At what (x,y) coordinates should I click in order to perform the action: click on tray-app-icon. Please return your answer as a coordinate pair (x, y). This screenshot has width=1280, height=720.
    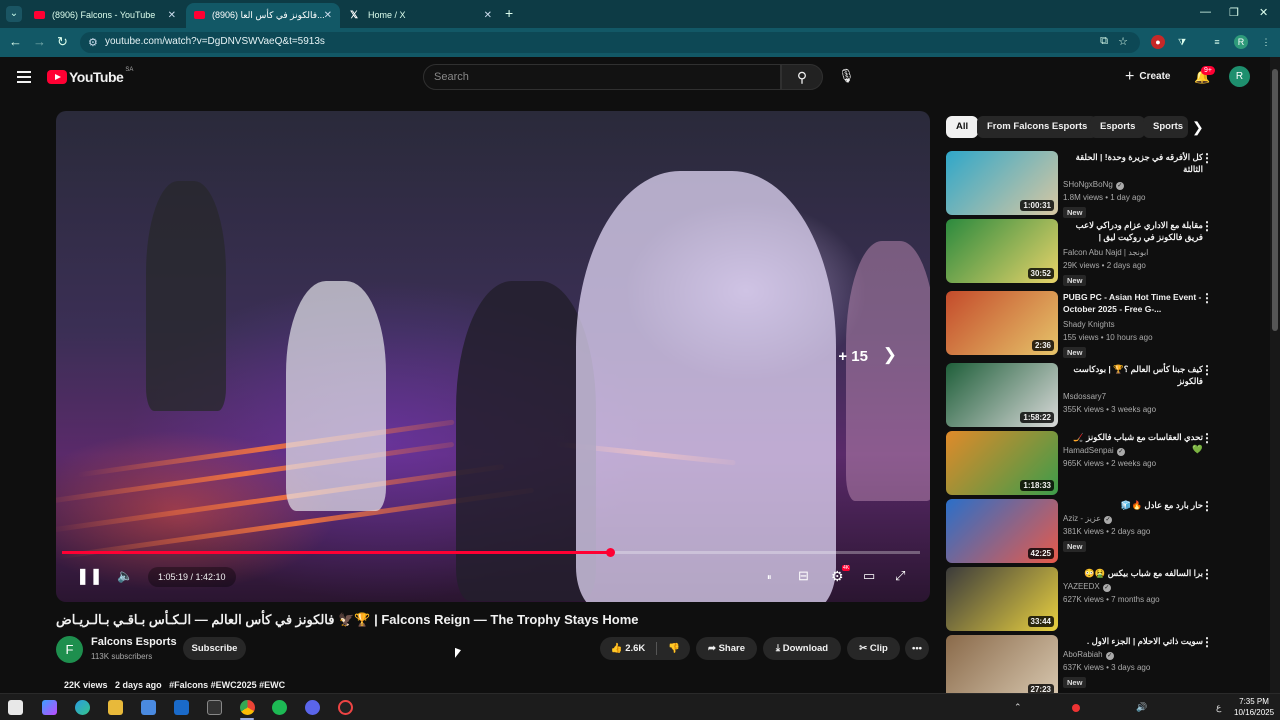
    Looking at the image, I should click on (1076, 708).